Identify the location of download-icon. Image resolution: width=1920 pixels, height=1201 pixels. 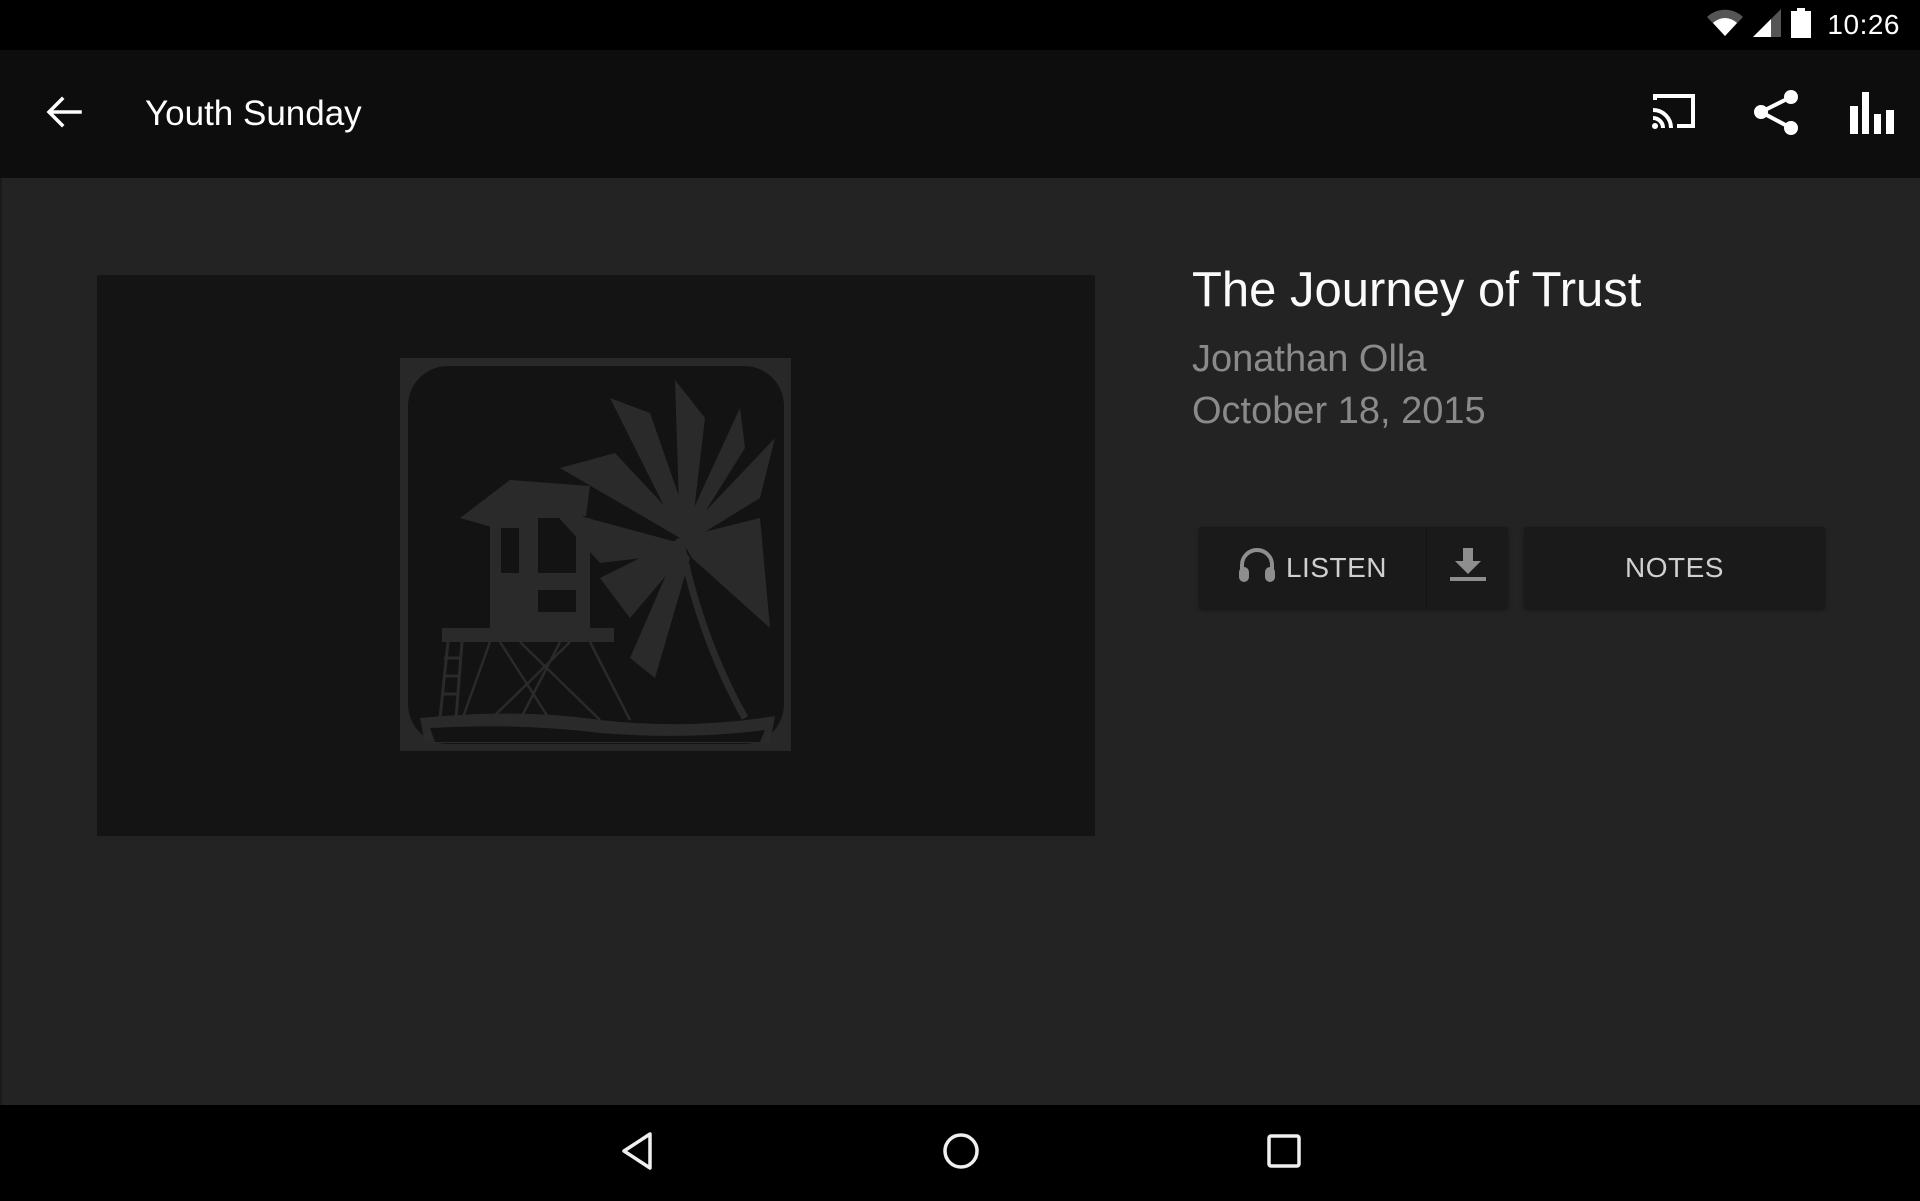
(1468, 567).